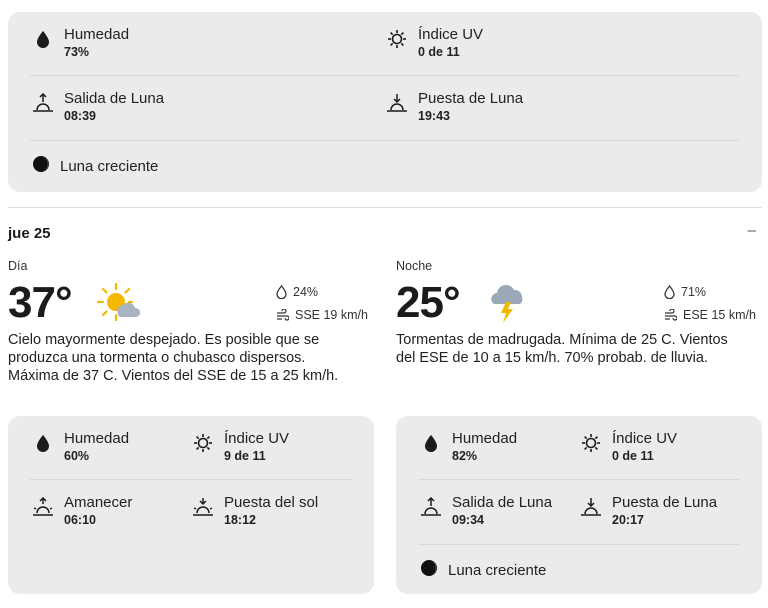  What do you see at coordinates (665, 502) in the screenshot?
I see `night-moonset-label: Puesta de Luna` at bounding box center [665, 502].